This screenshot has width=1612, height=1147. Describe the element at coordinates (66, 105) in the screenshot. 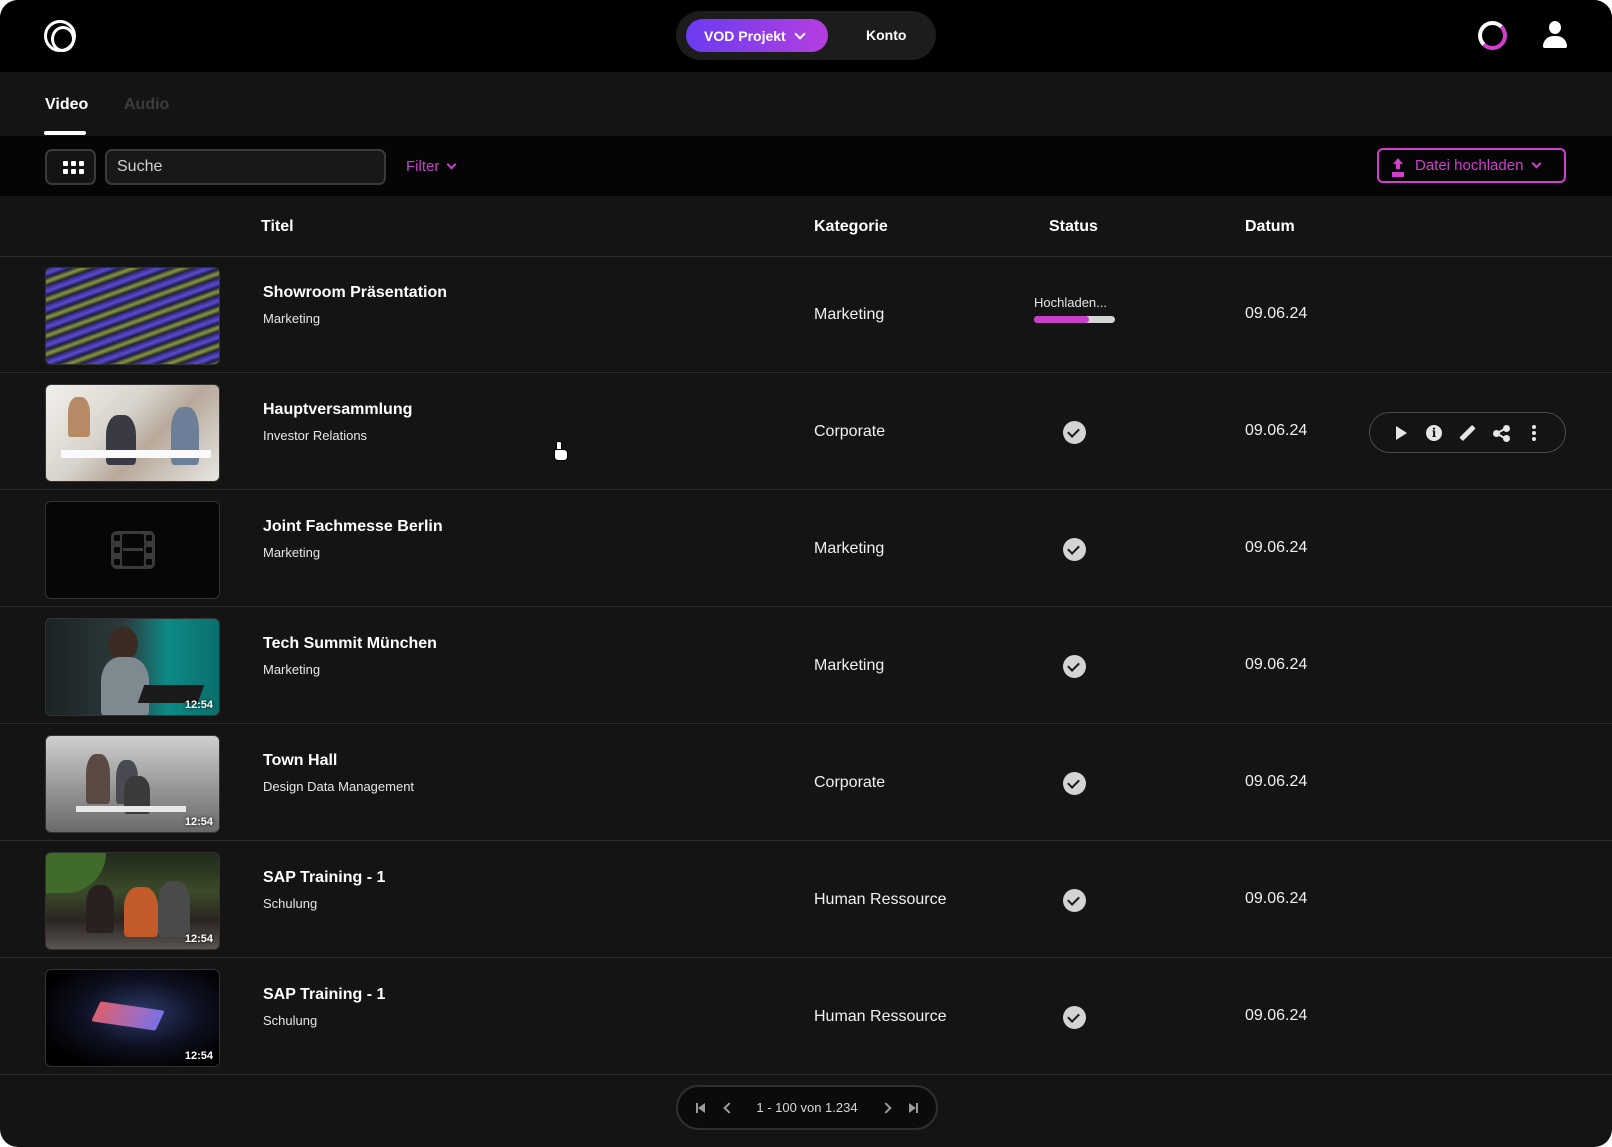

I see `tab-video: Video` at that location.